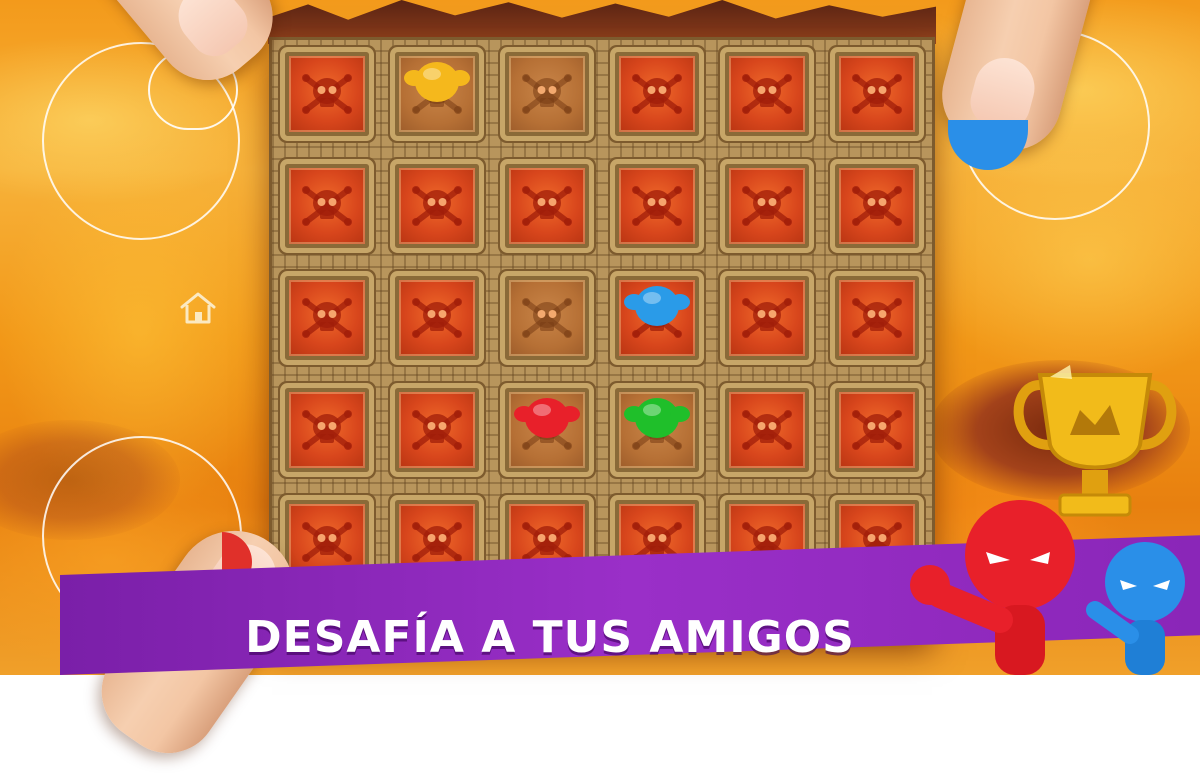 The width and height of the screenshot is (1200, 773). What do you see at coordinates (657, 416) in the screenshot?
I see `green-player` at bounding box center [657, 416].